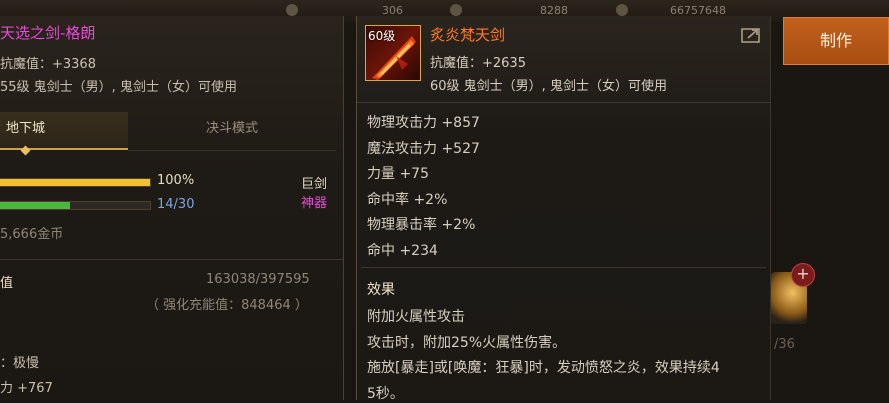 Image resolution: width=889 pixels, height=403 pixels. I want to click on item-stat-line: 命中率 +2%, so click(407, 199).